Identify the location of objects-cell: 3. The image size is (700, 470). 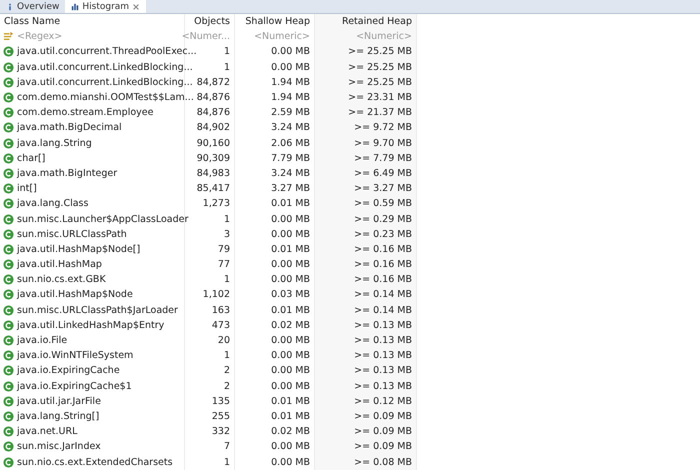
(210, 234).